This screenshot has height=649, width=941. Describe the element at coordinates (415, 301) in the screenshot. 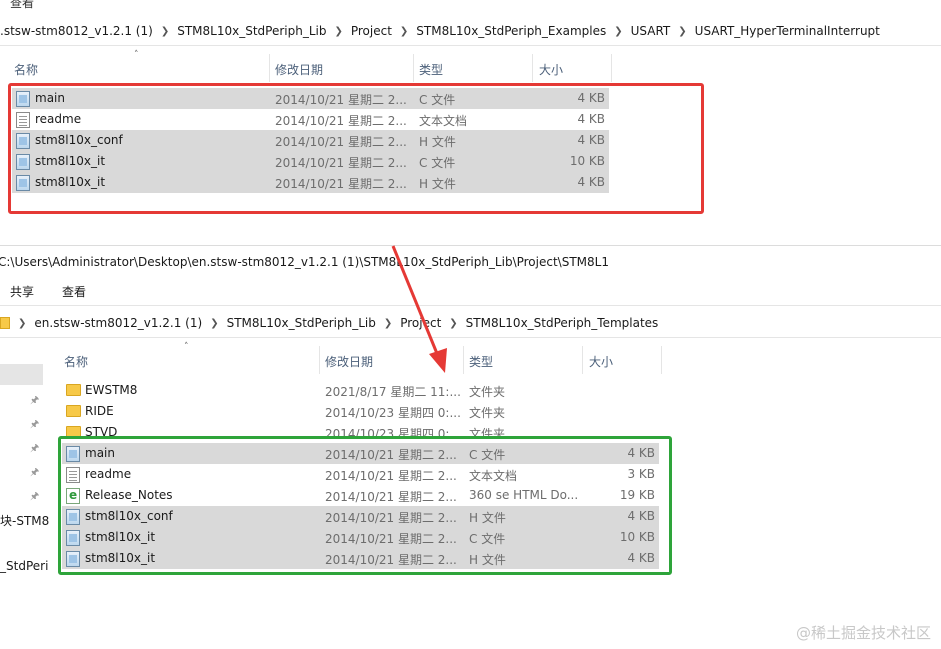

I see `arrow-shaft` at that location.